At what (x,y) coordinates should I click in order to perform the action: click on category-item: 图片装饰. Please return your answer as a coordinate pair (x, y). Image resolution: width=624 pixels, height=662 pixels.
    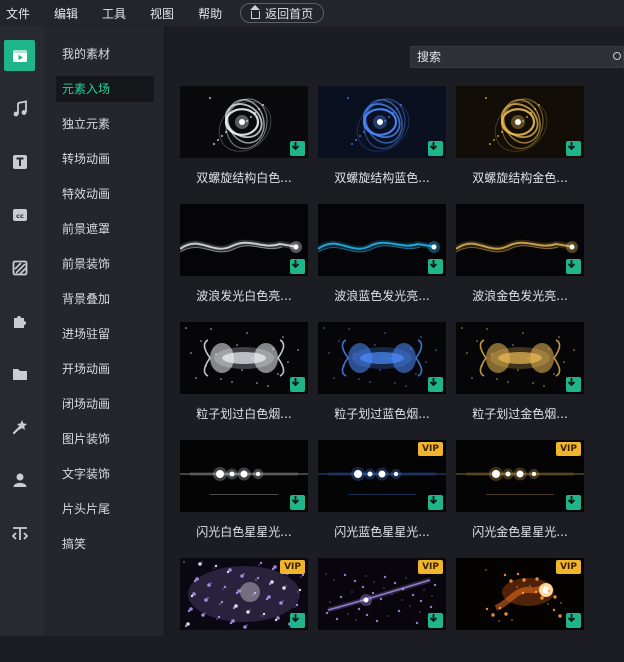
    Looking at the image, I should click on (105, 439).